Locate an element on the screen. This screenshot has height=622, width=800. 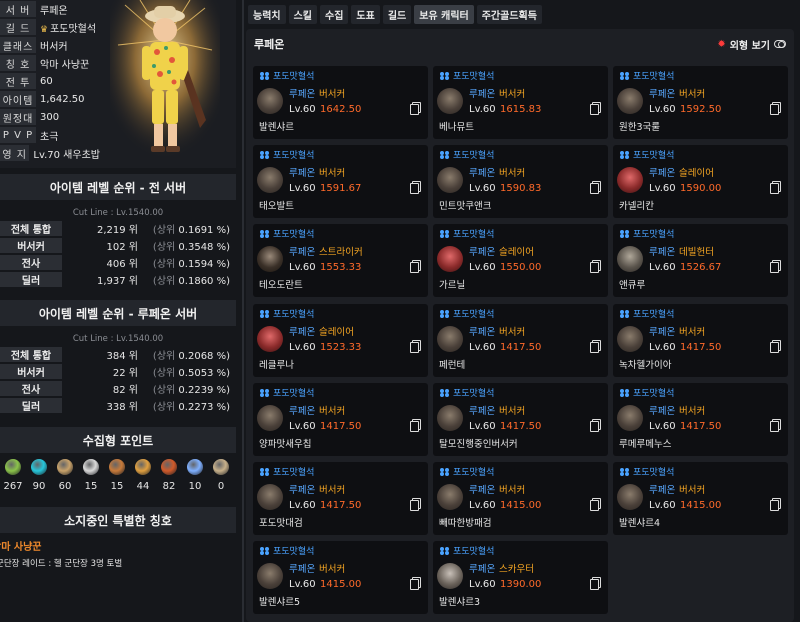
card-character-name: 원한3국룰 is located at coordinates (640, 127).